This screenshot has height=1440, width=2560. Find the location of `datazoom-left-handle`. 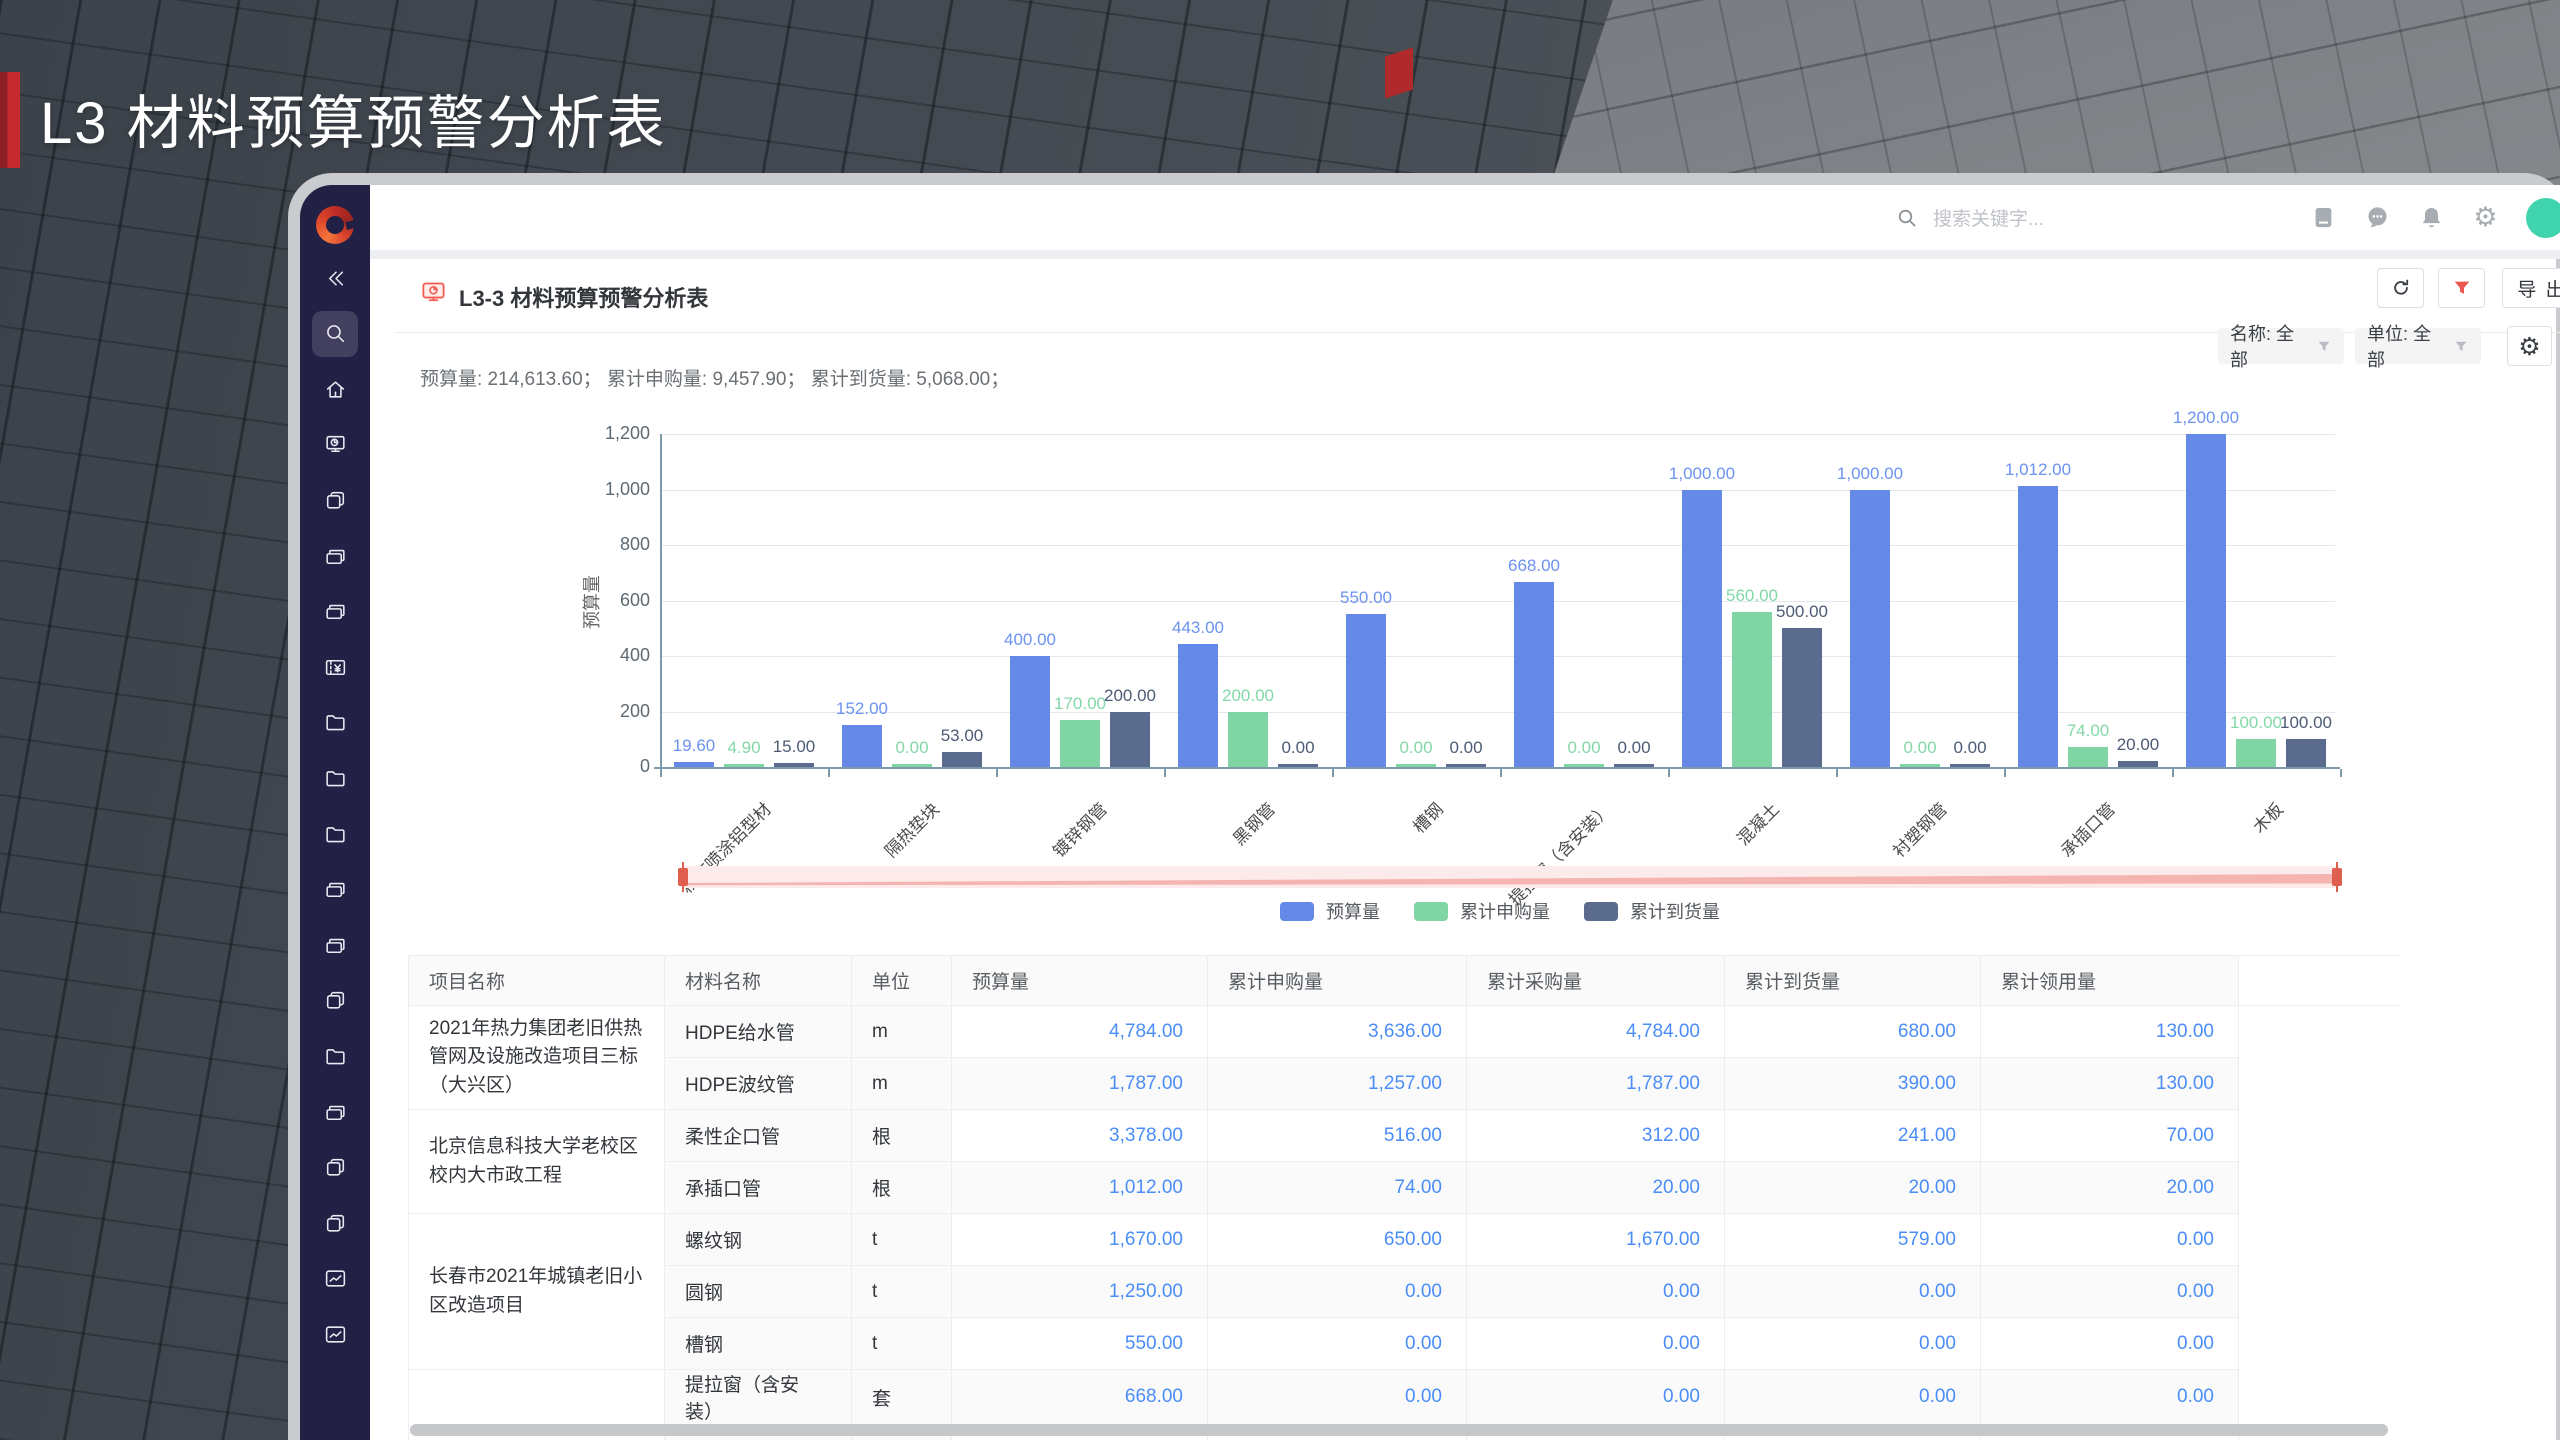

datazoom-left-handle is located at coordinates (683, 877).